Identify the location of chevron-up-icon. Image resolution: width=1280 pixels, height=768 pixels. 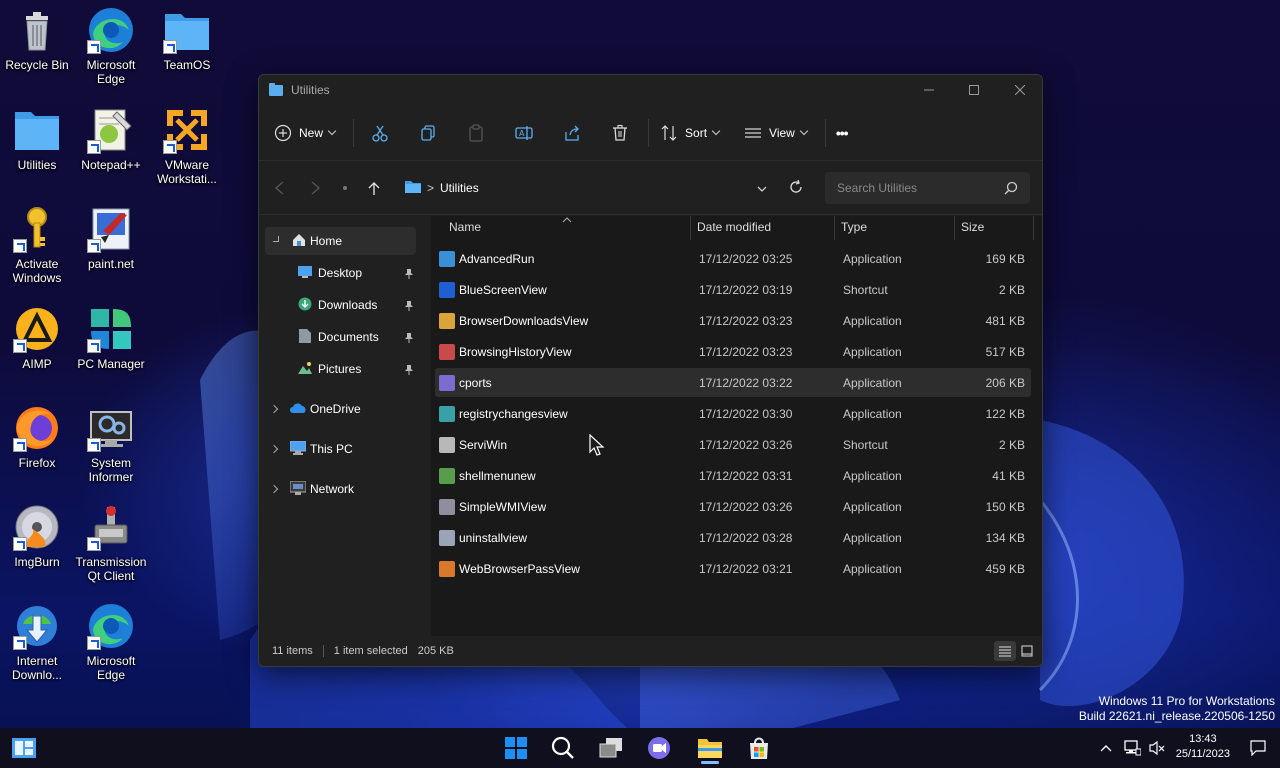
(1106, 748).